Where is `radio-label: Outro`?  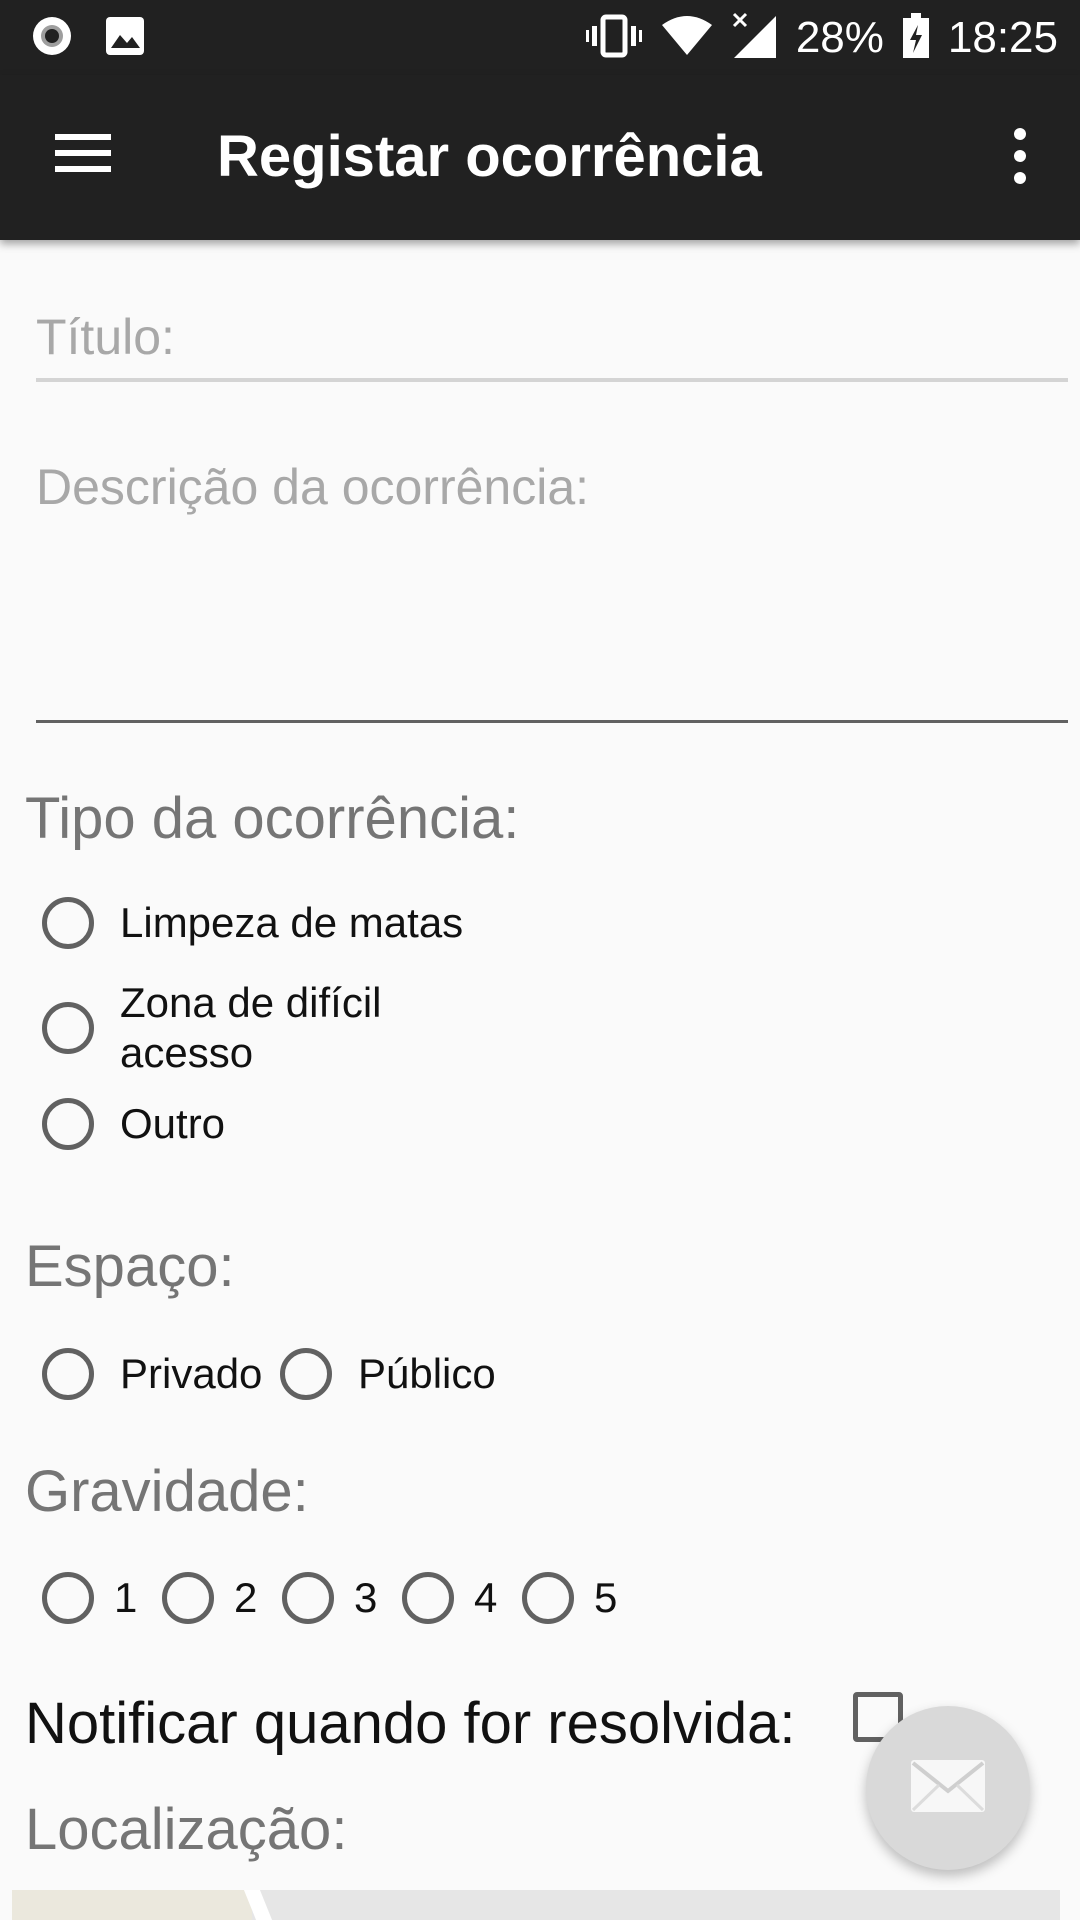 radio-label: Outro is located at coordinates (173, 1123).